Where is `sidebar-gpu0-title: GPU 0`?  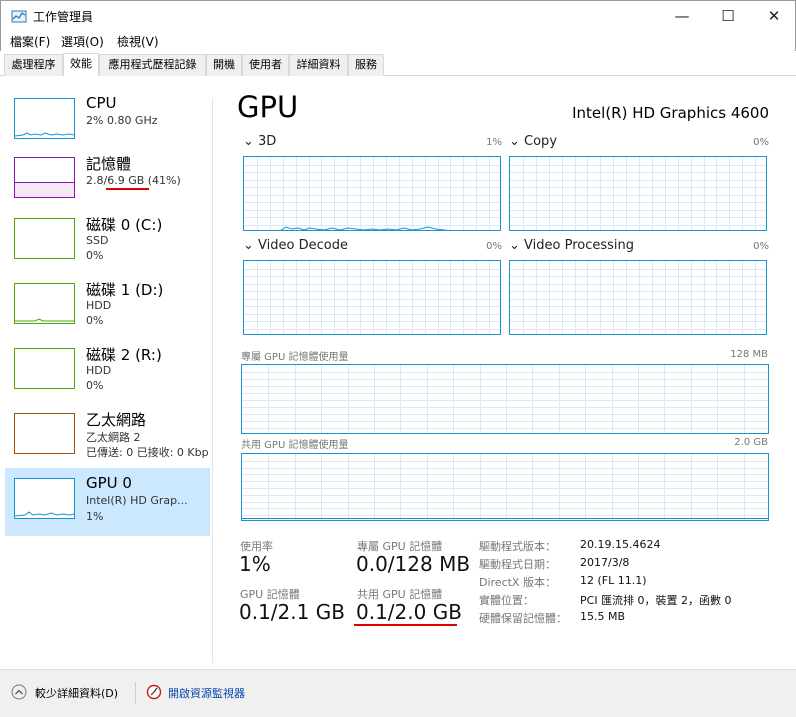
sidebar-gpu0-title: GPU 0 is located at coordinates (109, 483).